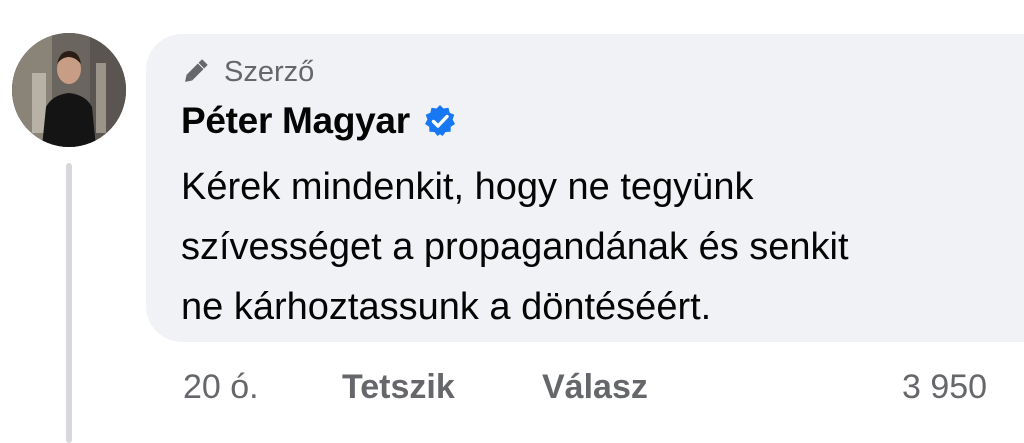  What do you see at coordinates (69, 90) in the screenshot?
I see `avatar` at bounding box center [69, 90].